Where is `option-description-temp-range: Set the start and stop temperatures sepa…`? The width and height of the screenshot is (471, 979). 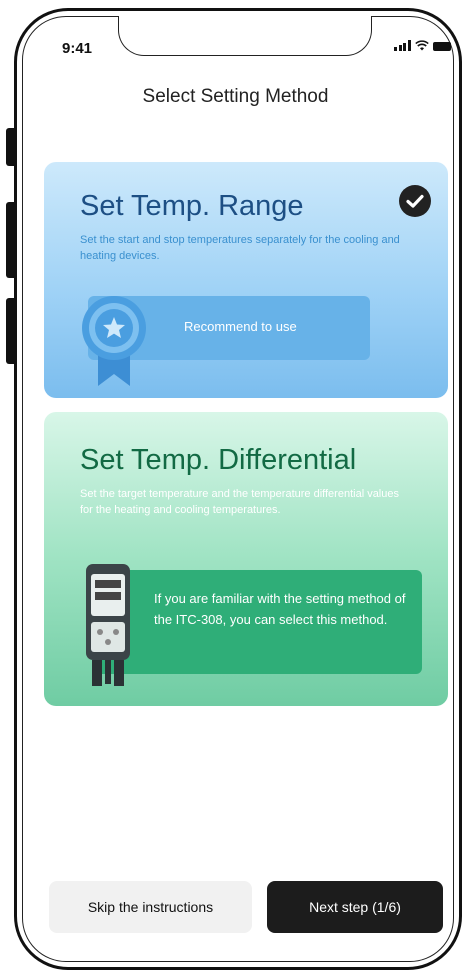
option-description-temp-range: Set the start and stop temperatures sepa… is located at coordinates (240, 248).